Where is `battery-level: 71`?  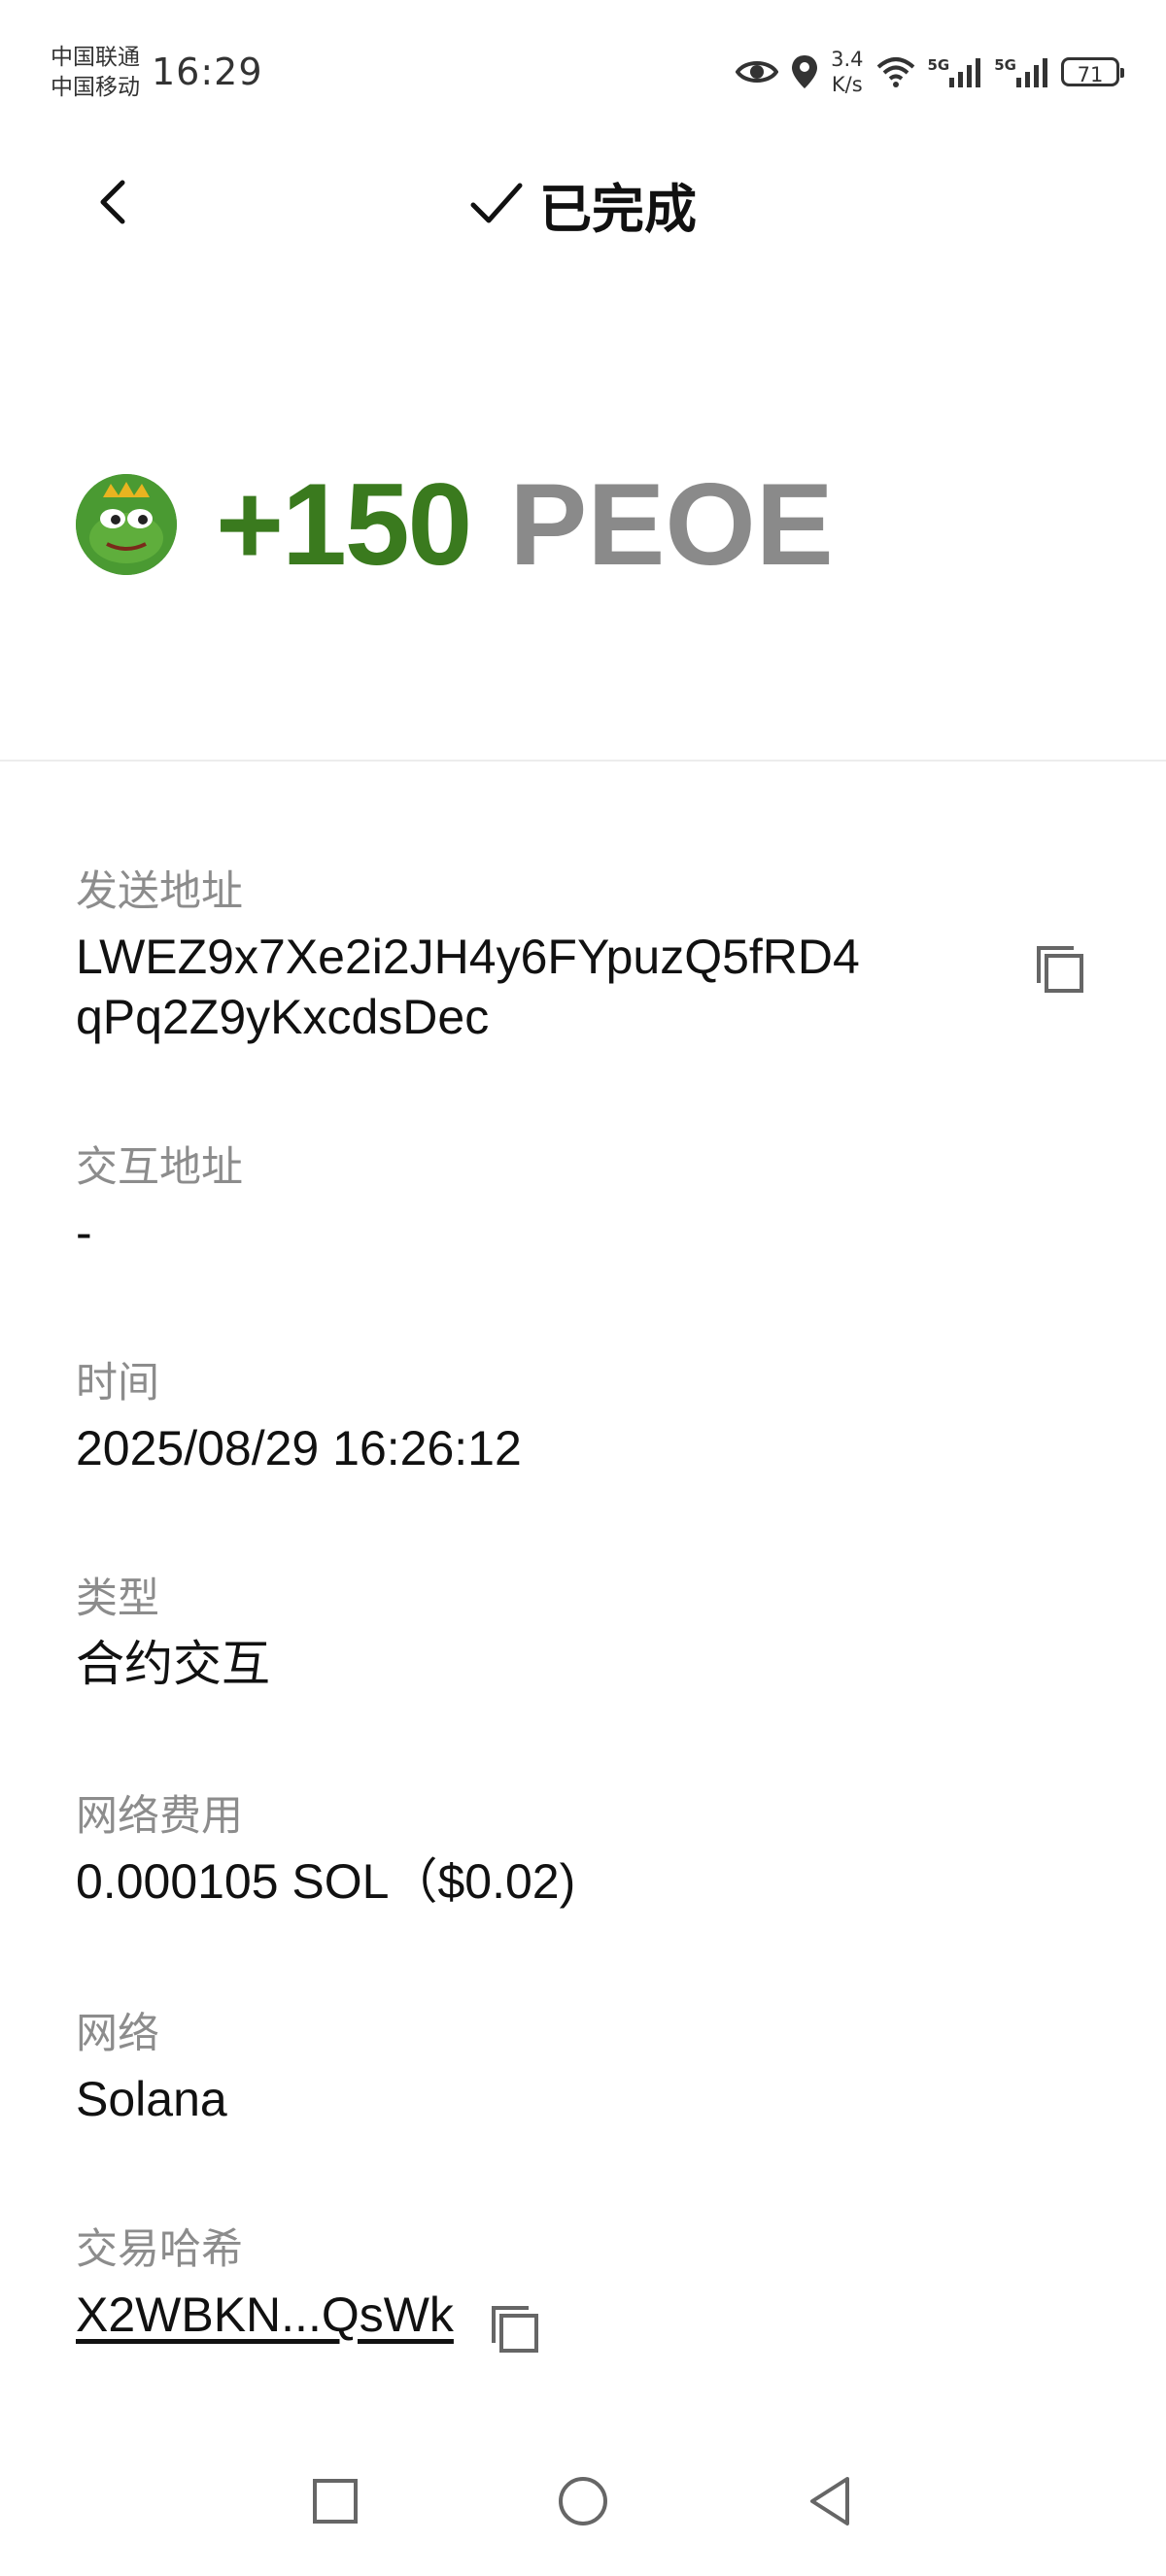
battery-level: 71 is located at coordinates (1090, 74).